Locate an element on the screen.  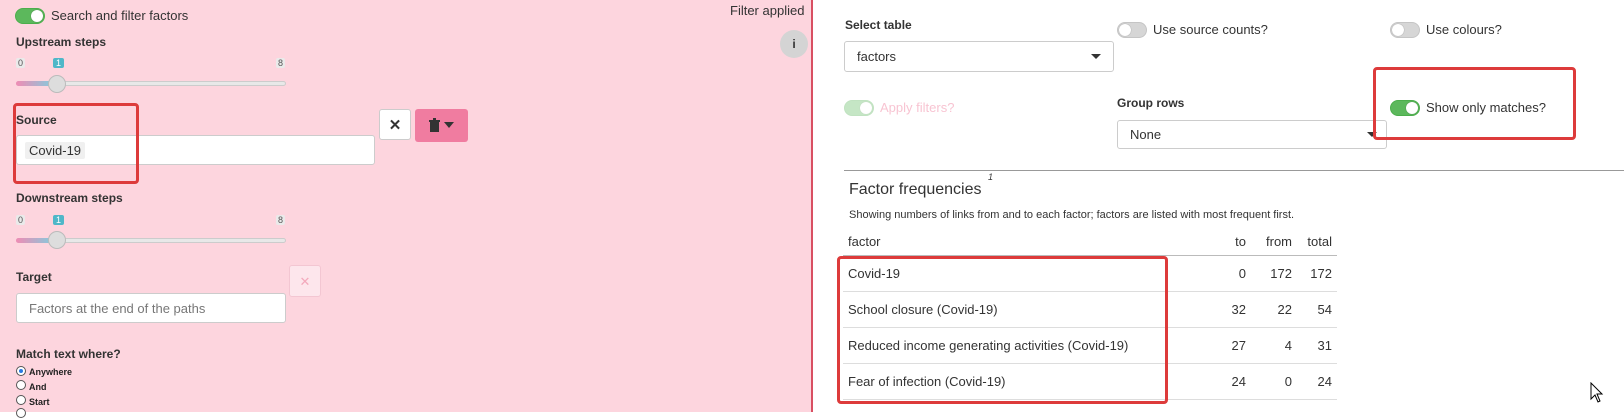
upstream-slider-handle is located at coordinates (57, 84).